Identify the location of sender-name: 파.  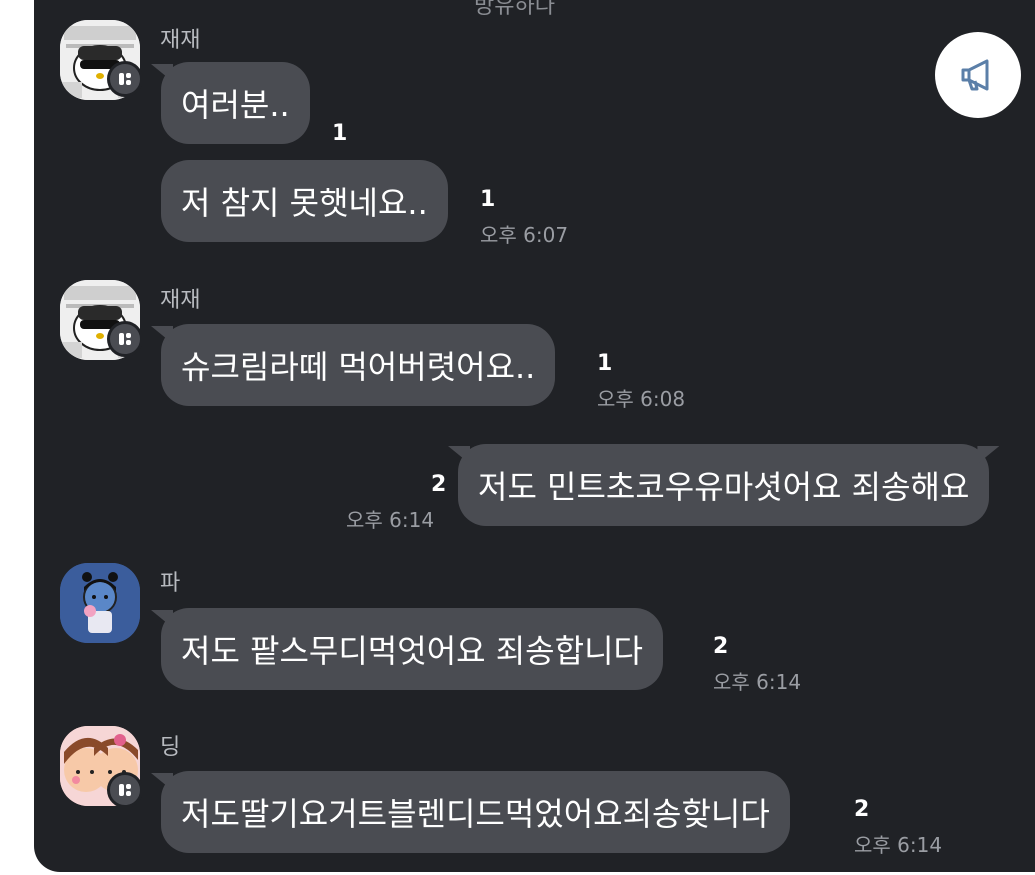
(170, 583).